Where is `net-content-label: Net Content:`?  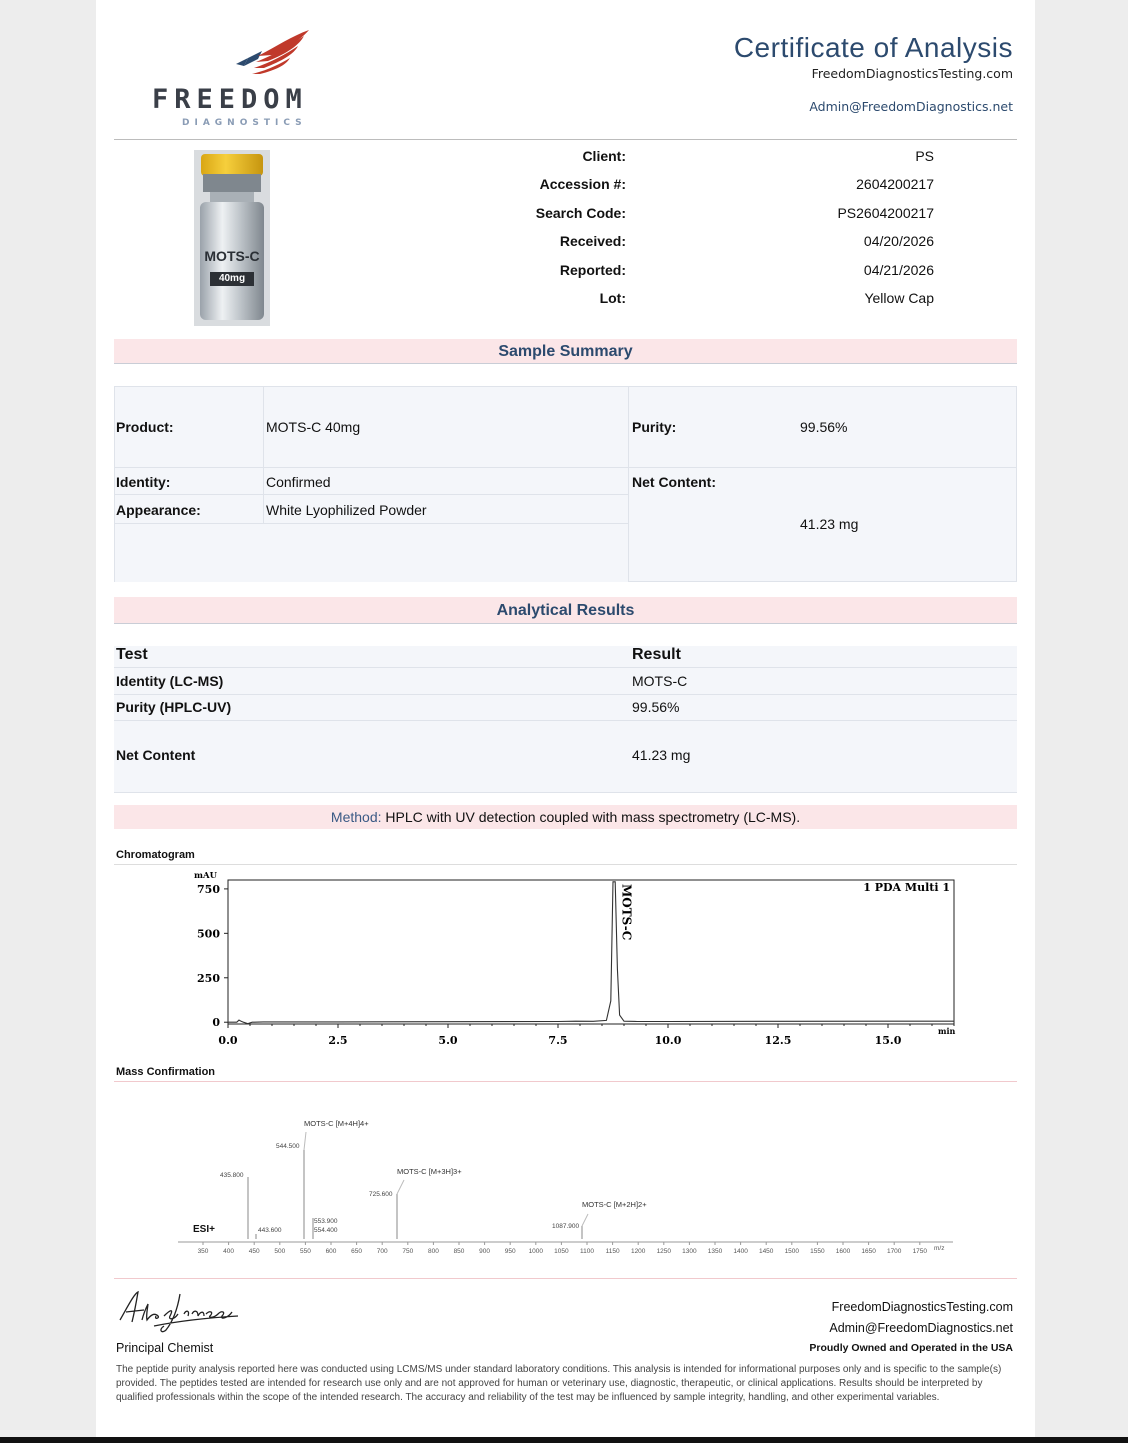 net-content-label: Net Content: is located at coordinates (674, 482).